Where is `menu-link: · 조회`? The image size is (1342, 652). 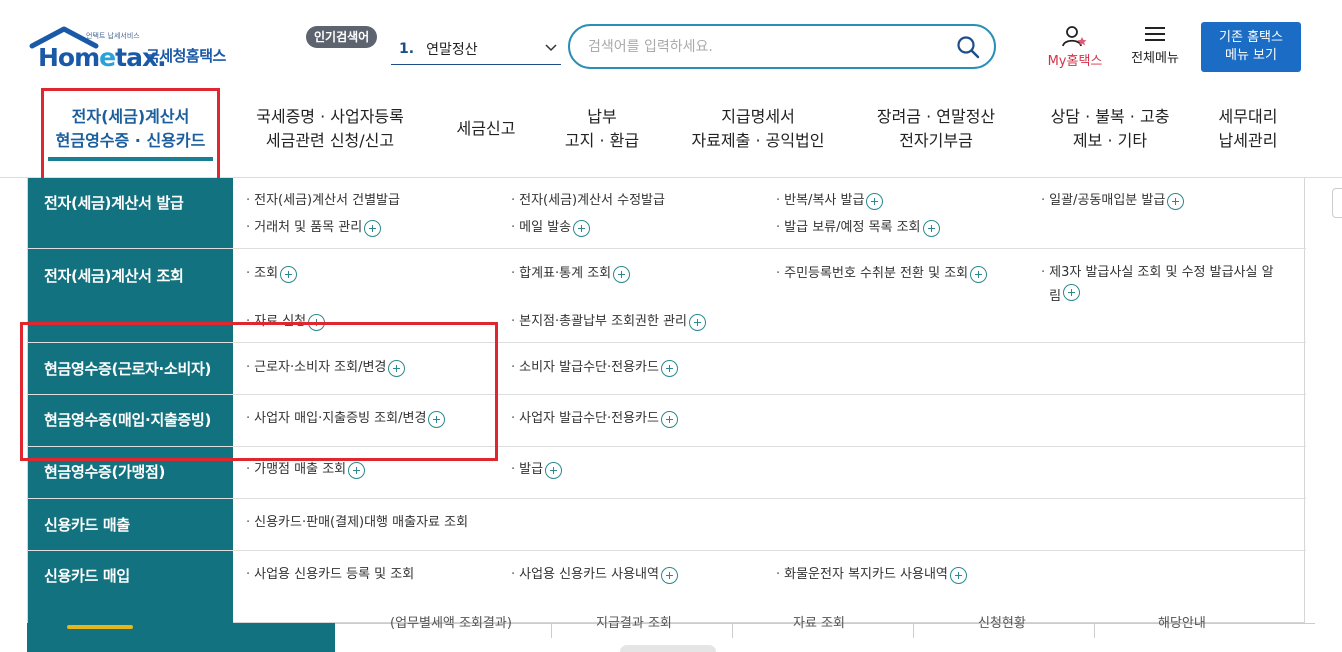 menu-link: · 조회 is located at coordinates (272, 274).